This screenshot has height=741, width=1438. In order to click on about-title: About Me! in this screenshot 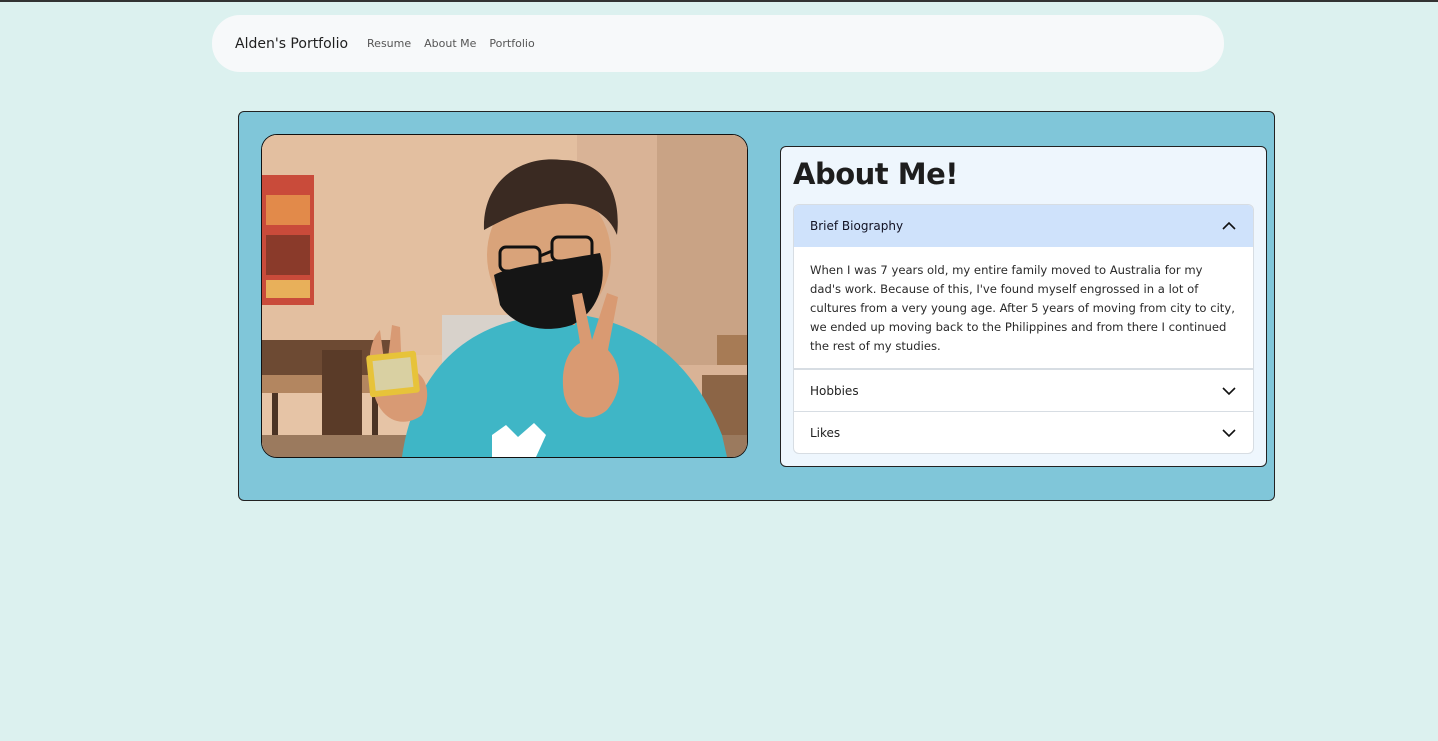, I will do `click(875, 174)`.